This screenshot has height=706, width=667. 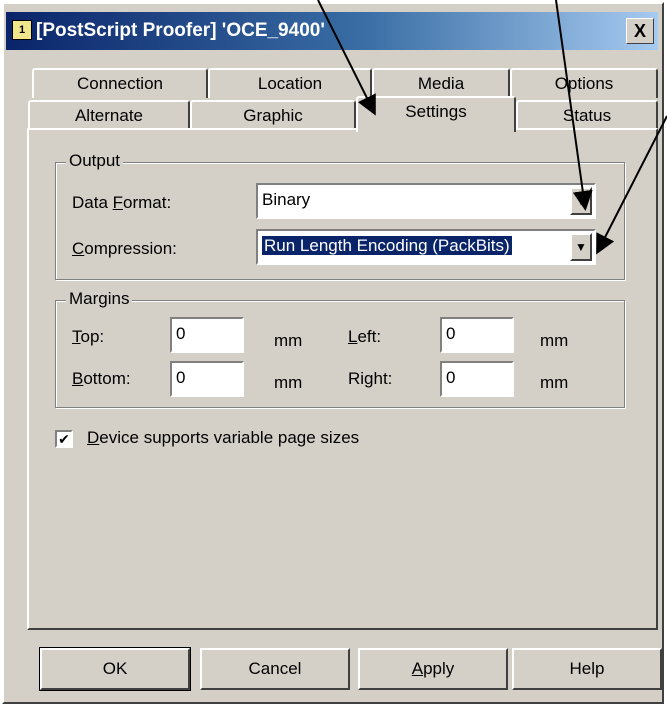 I want to click on right-margin-input: 0, so click(x=477, y=379).